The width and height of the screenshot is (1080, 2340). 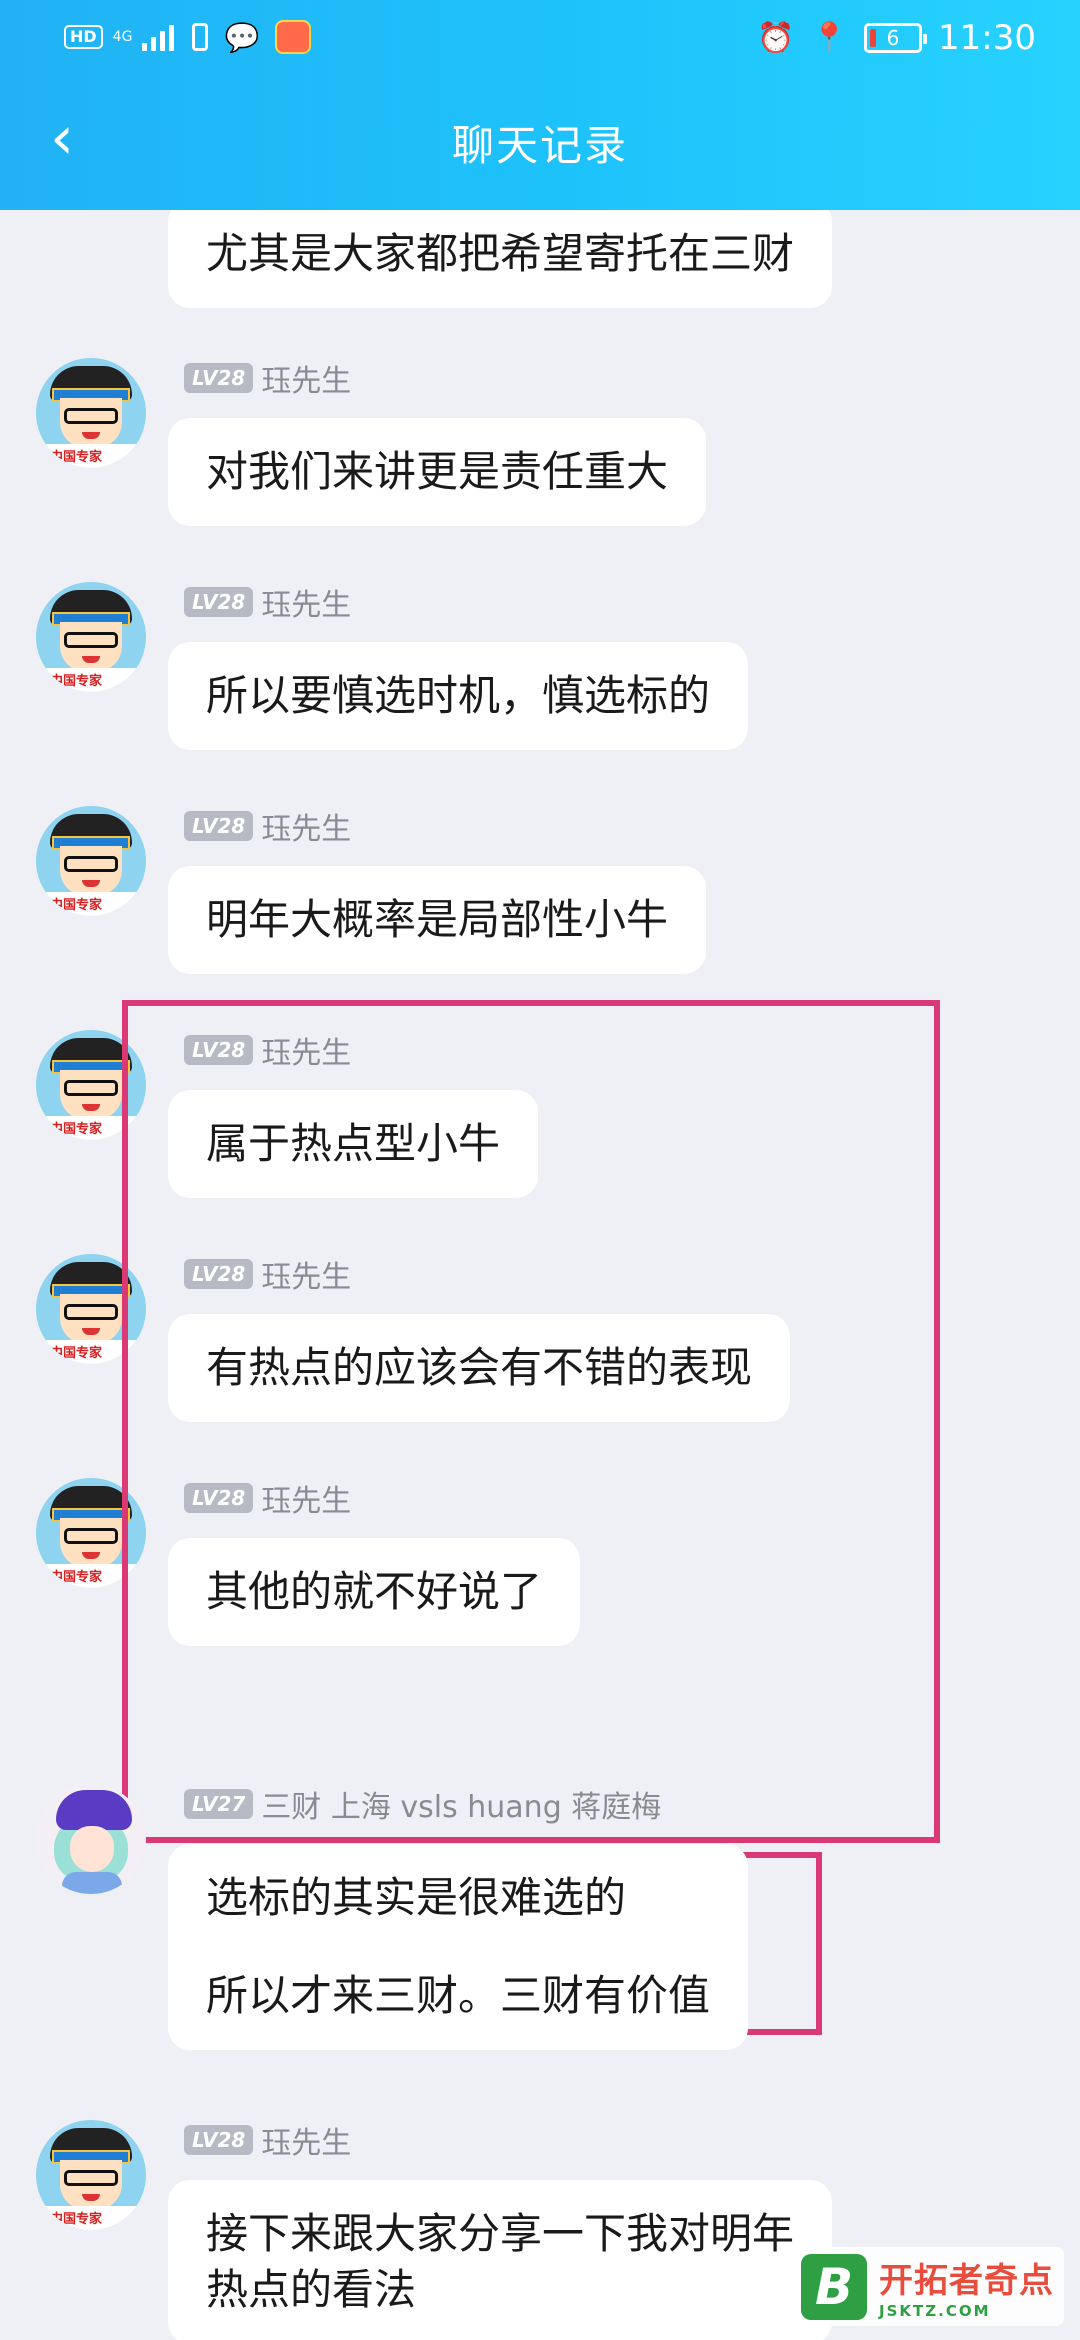 What do you see at coordinates (479, 1368) in the screenshot?
I see `message-bubble: 有热点的应该会有不错的表现` at bounding box center [479, 1368].